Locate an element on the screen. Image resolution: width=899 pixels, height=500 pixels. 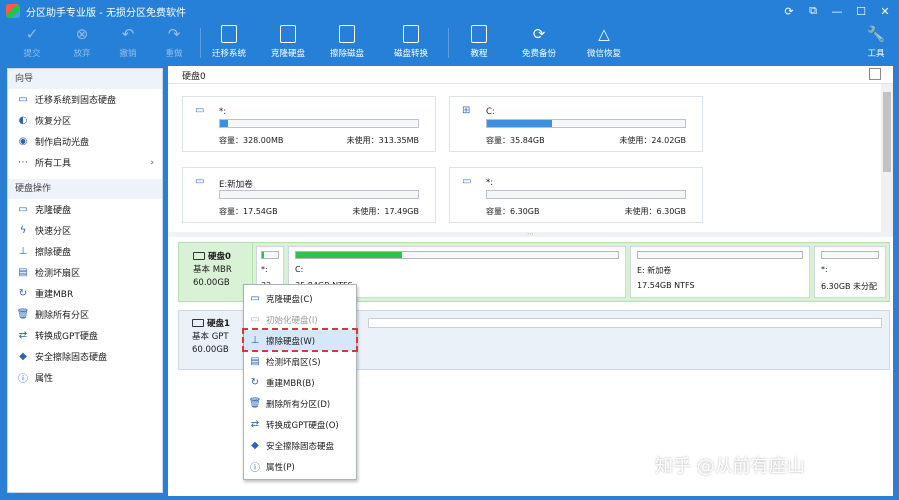
recover-icon: ◐ is located at coordinates (23, 120).